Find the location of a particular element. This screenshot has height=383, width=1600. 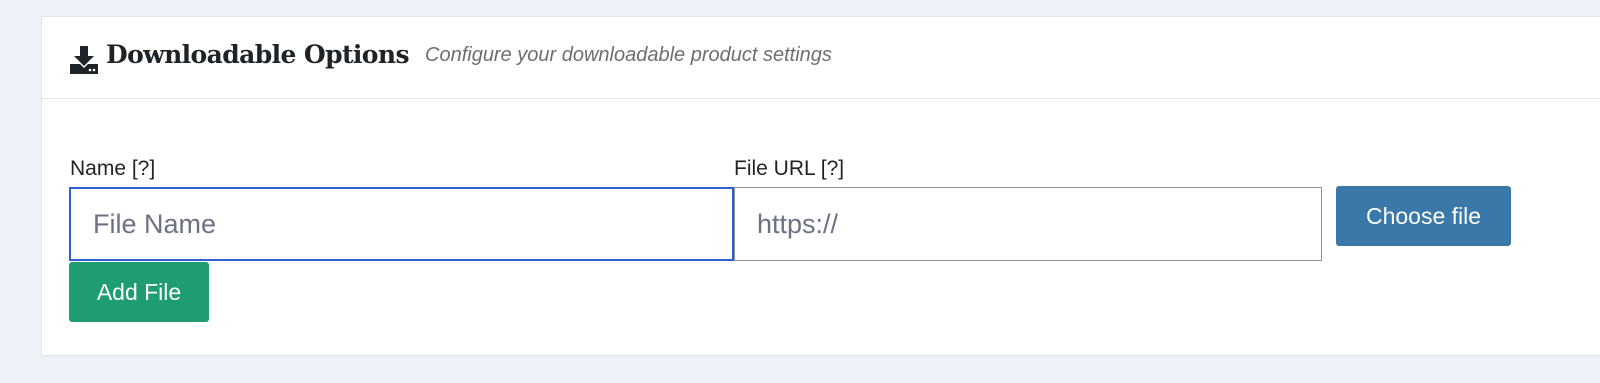

choose-file-button: Choose file is located at coordinates (1423, 216).